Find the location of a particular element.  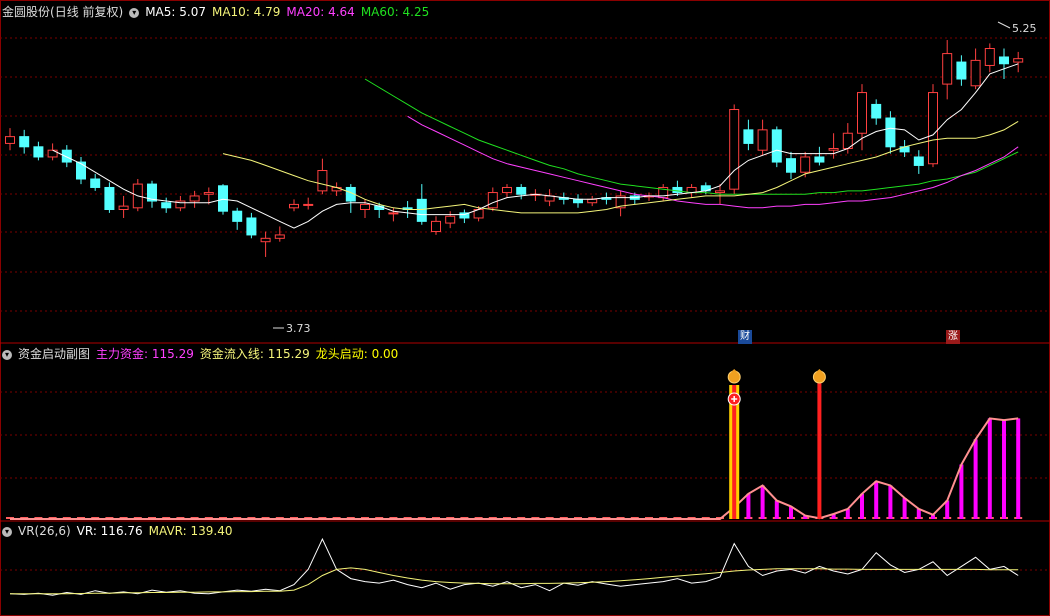

vr-panel-header: ▾ VR(26,6) VR: 116.76 MAVR: 139.40 is located at coordinates (120, 531).